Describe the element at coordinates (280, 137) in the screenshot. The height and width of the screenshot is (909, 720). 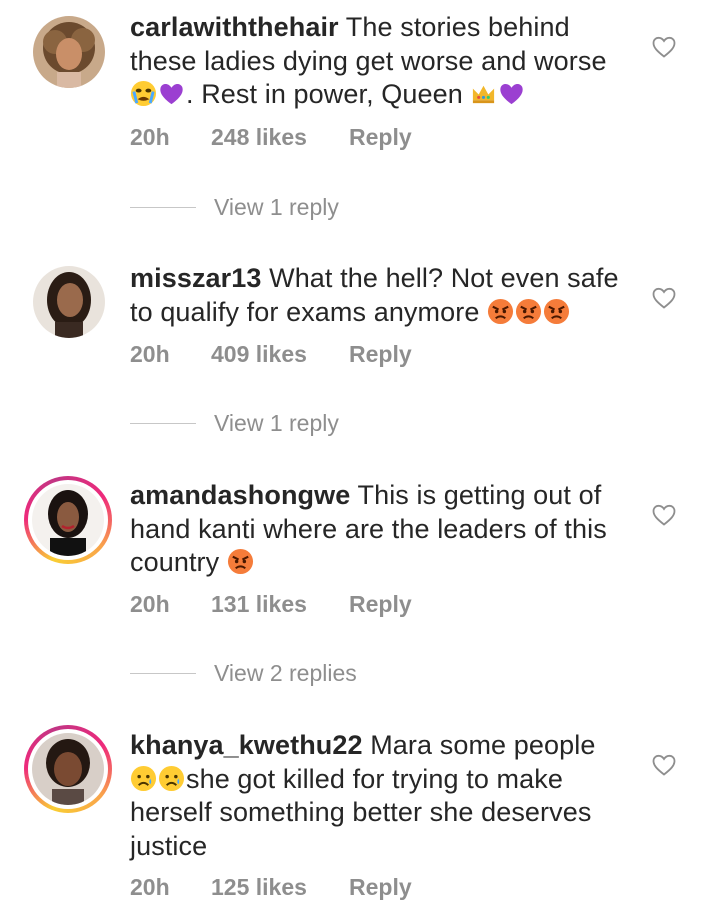
I see `likes-count: 248 likes` at that location.